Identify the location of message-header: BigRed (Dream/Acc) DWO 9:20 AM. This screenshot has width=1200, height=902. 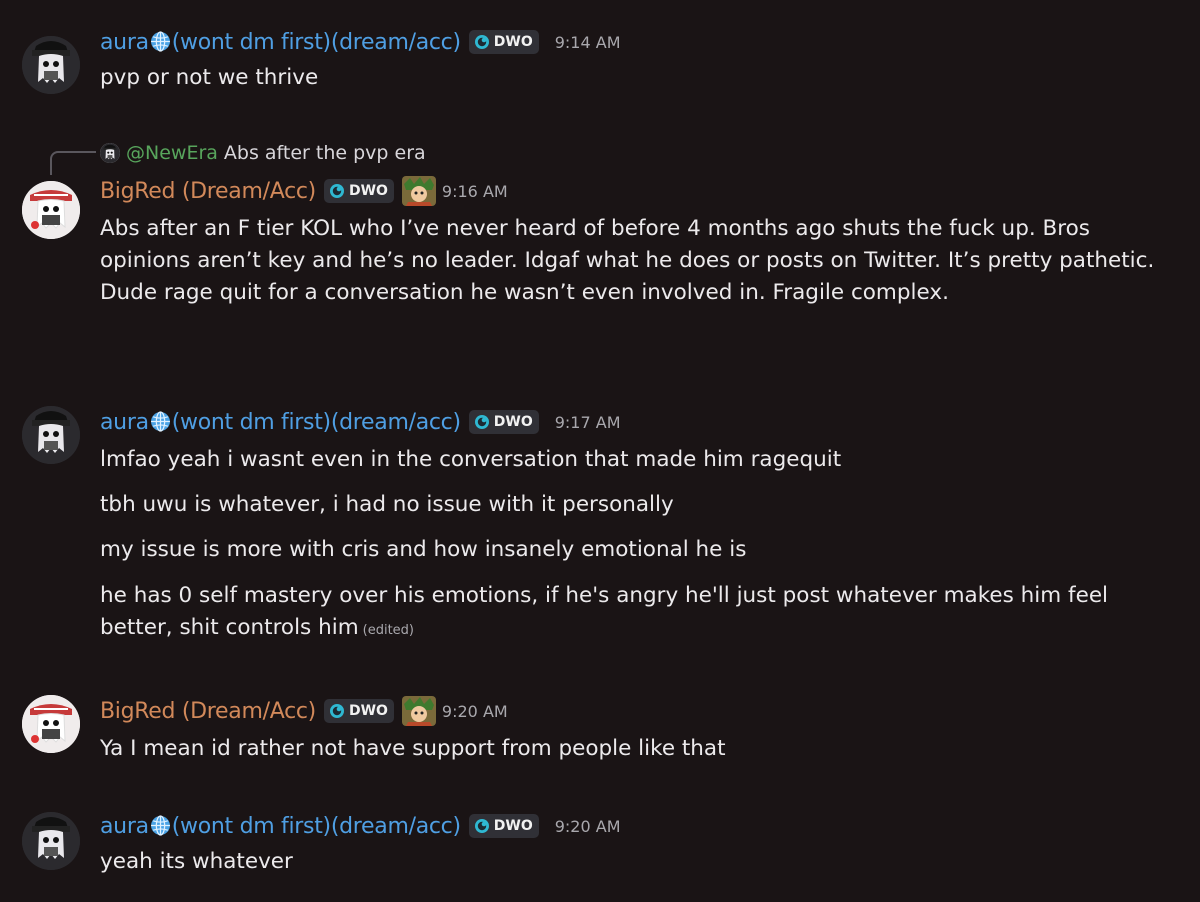
(304, 711).